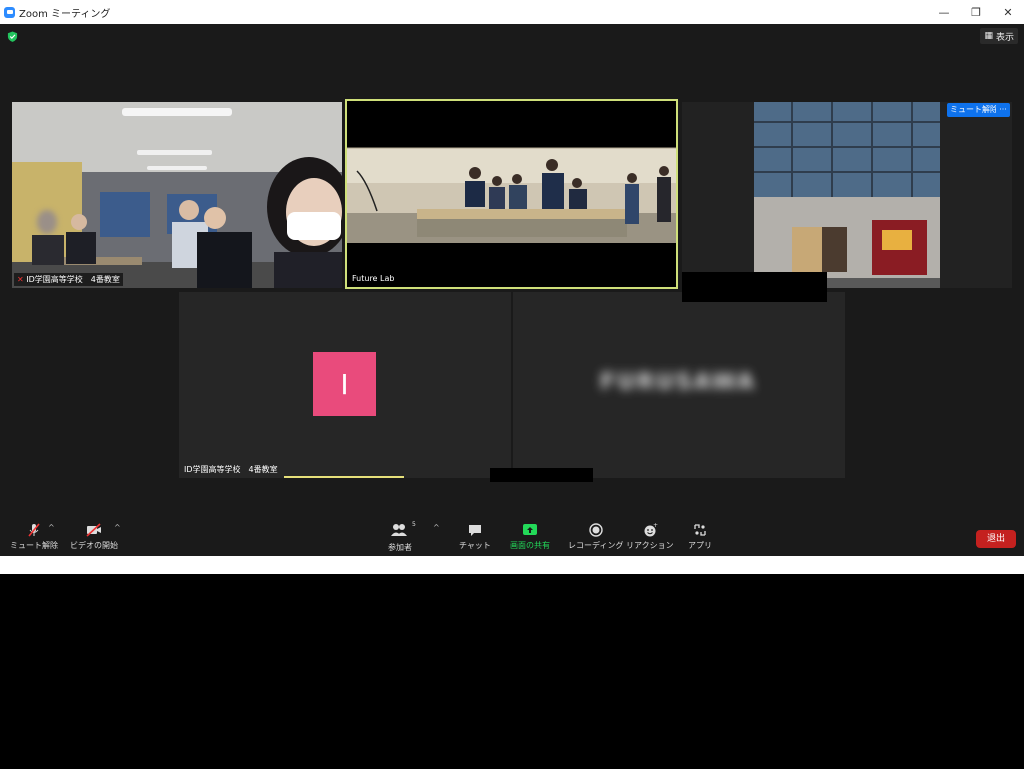  What do you see at coordinates (512, 565) in the screenshot?
I see `bottom-white-strip` at bounding box center [512, 565].